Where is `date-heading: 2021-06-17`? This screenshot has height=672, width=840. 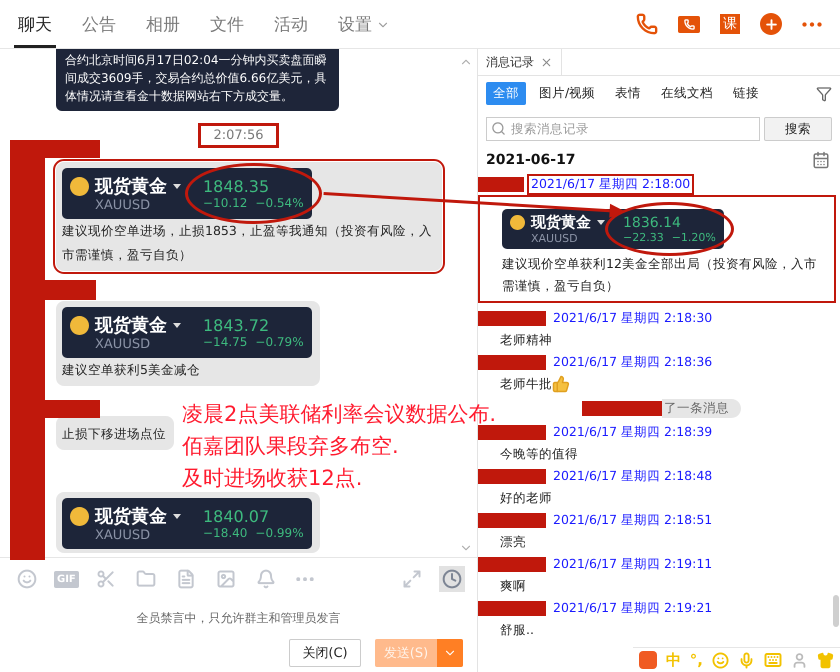 date-heading: 2021-06-17 is located at coordinates (531, 160).